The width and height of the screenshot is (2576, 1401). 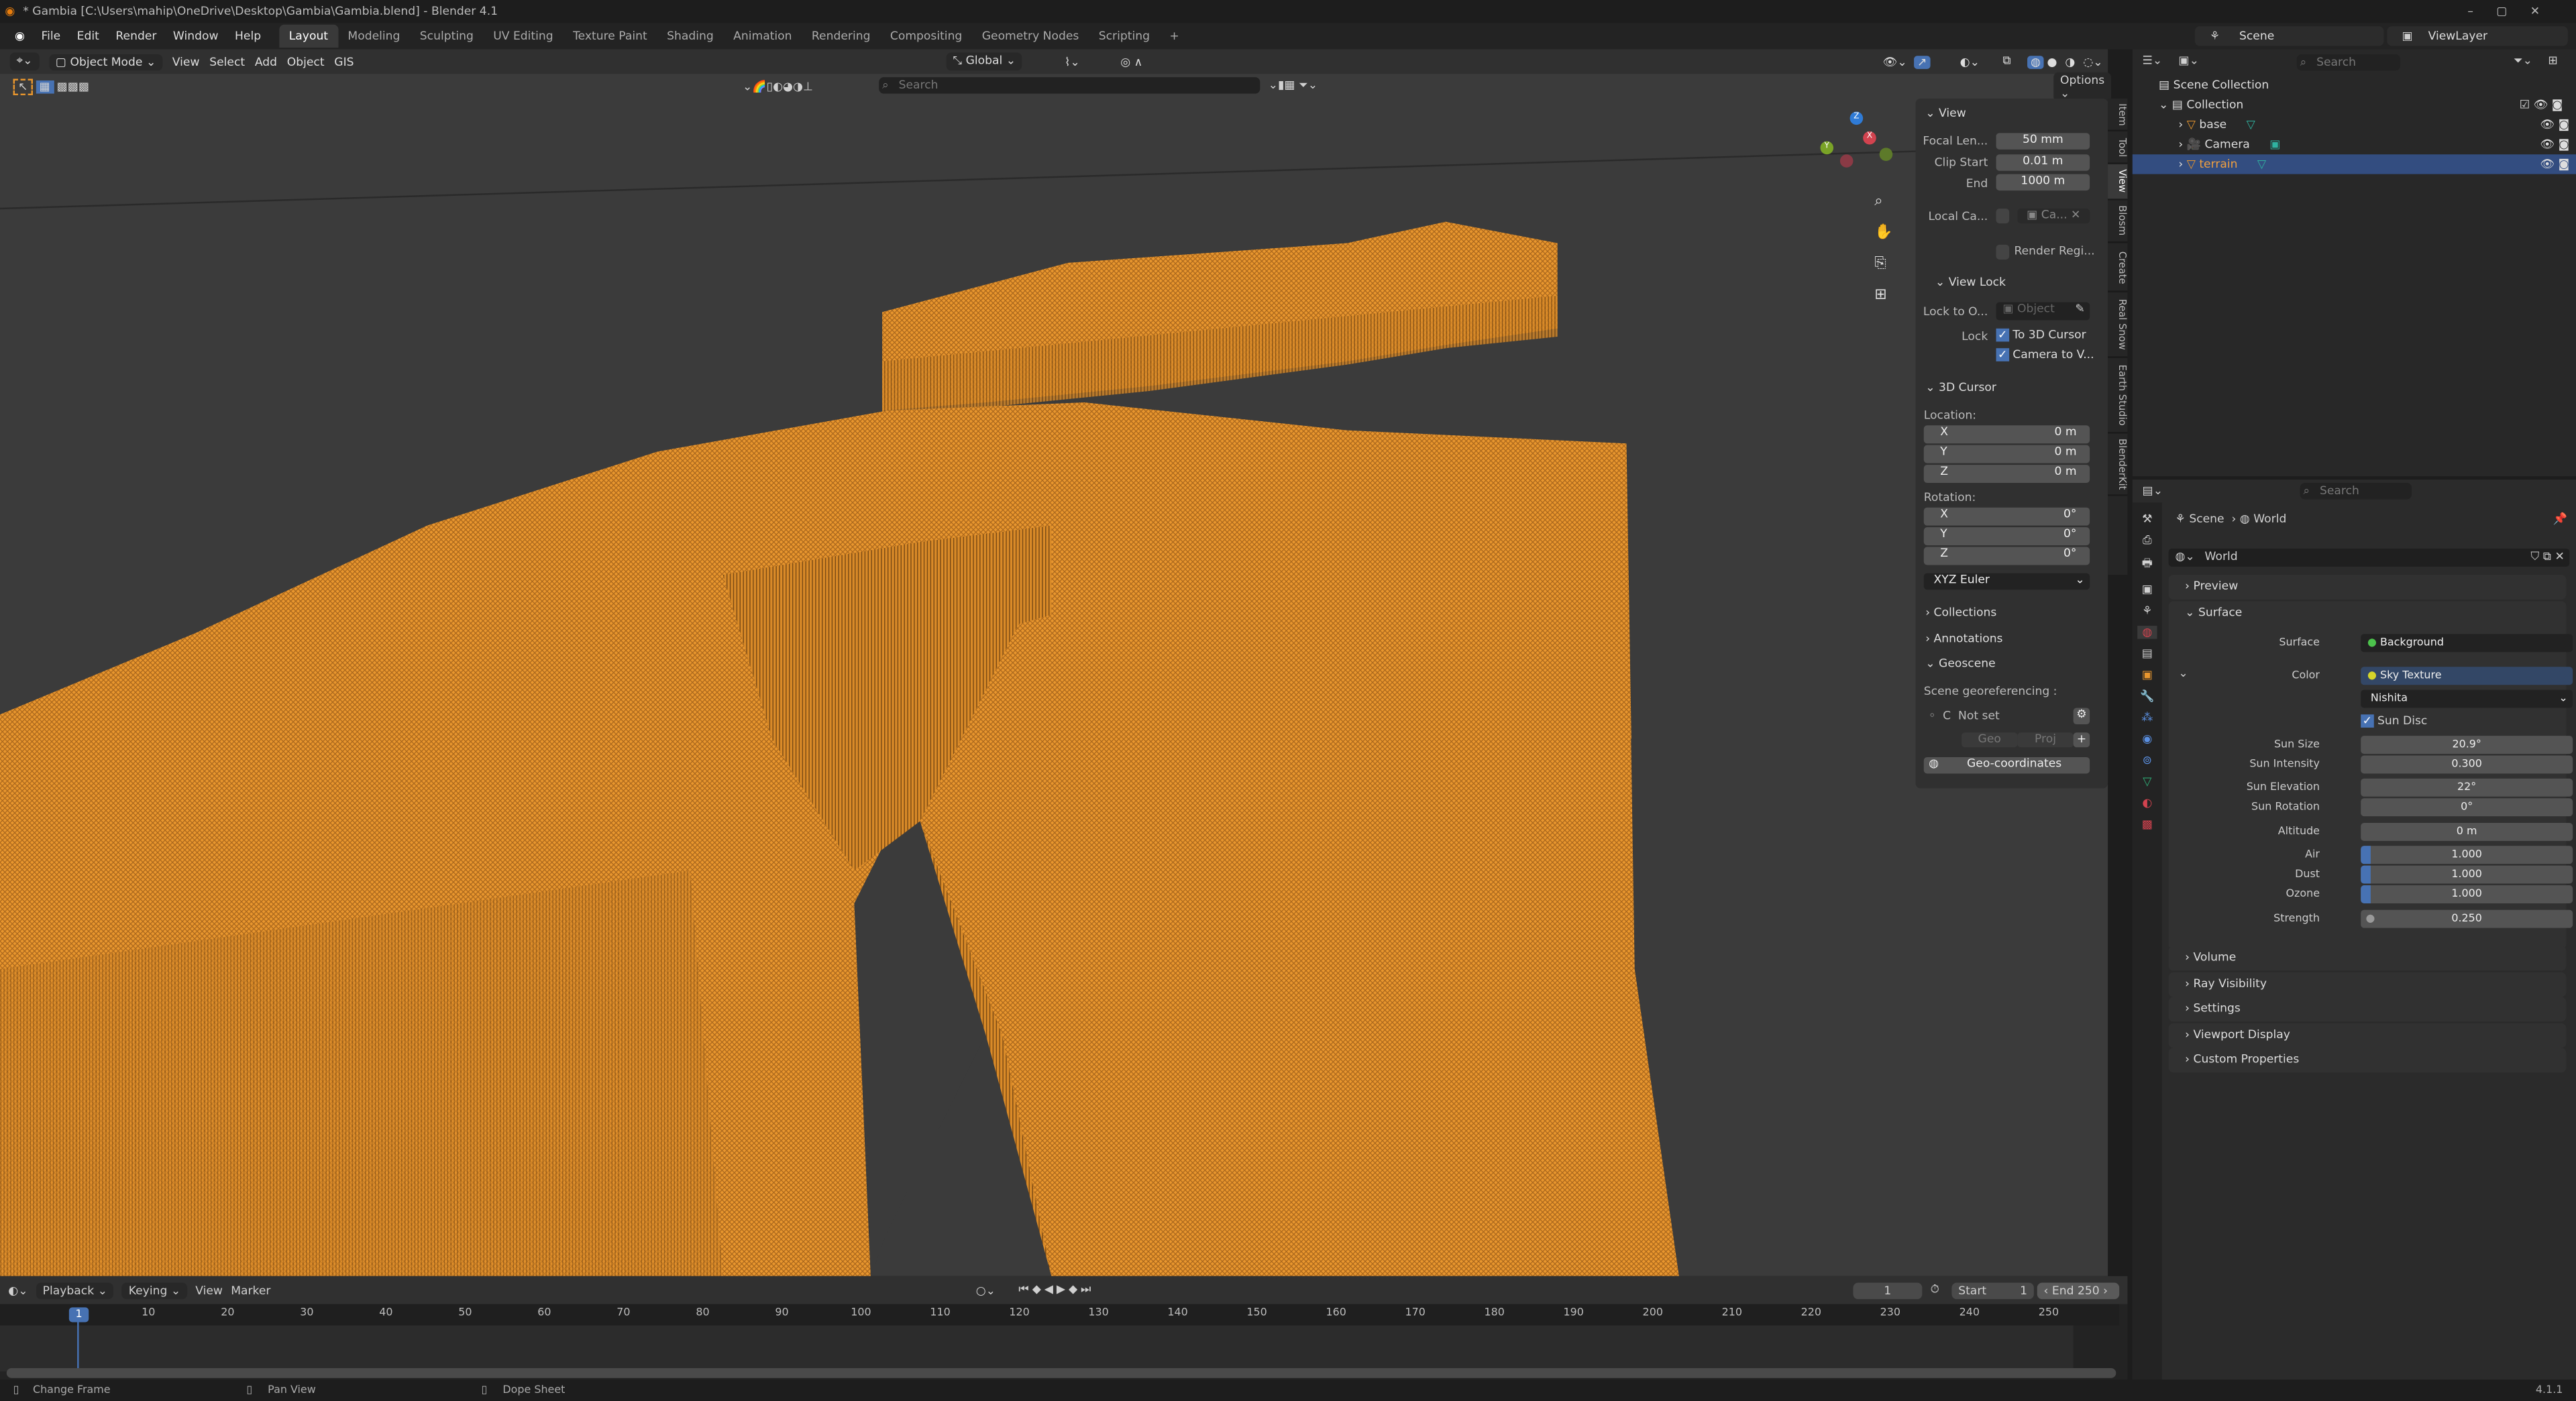 I want to click on editor-type-icon: ⌖⌄, so click(x=24, y=61).